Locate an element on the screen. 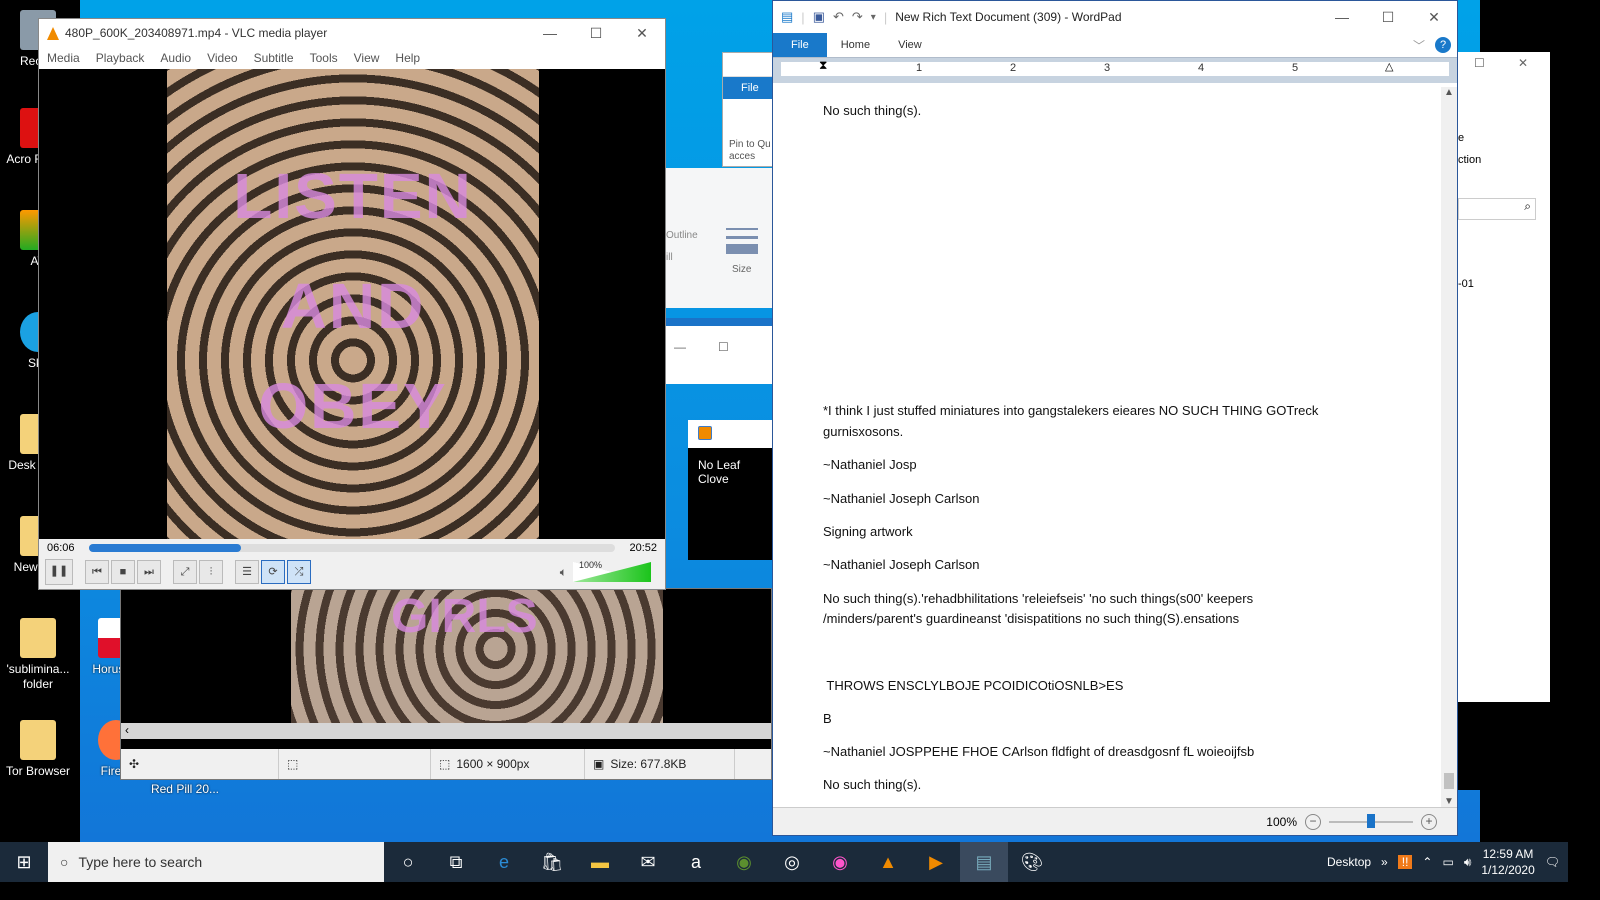  vlc-cone-icon is located at coordinates (53, 33).